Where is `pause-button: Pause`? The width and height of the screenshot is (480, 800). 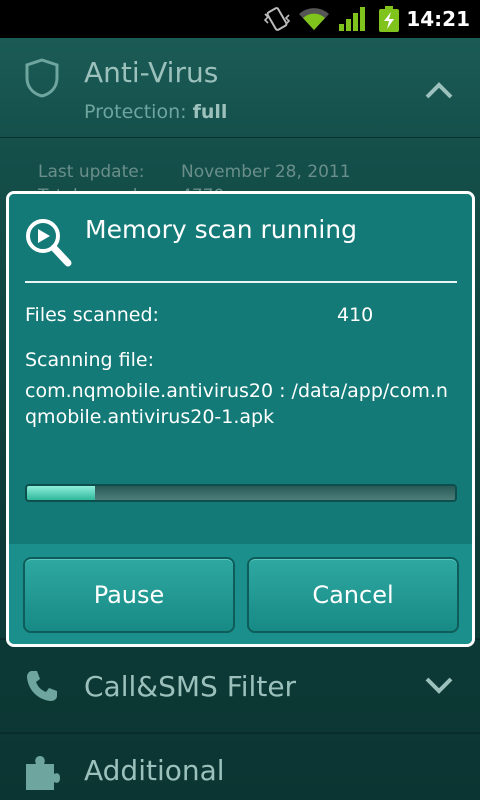 pause-button: Pause is located at coordinates (129, 595).